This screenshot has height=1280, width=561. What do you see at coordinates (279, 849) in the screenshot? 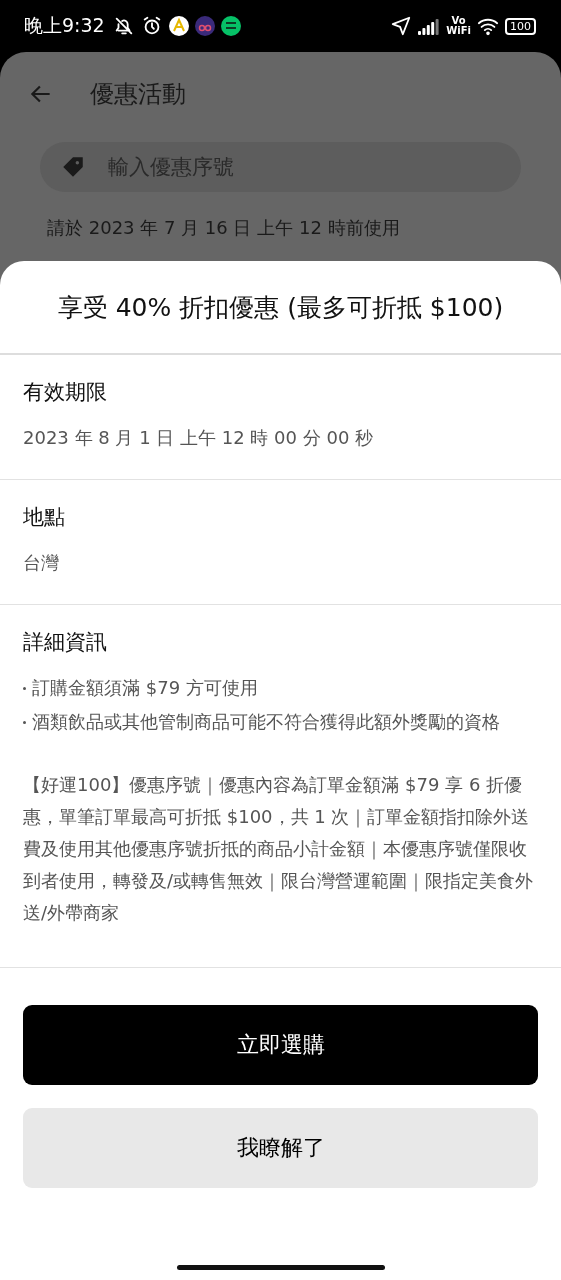
I see `detail-paragraph: 【好運100】優惠序號｜優惠內容為訂單金額滿 $79 享 6 折優惠，單筆訂單最高可折抵 $100，共 1 次｜訂單金額指扣除外送費及使用其他優惠序號折抵的商品小計金額｜本優惠序號僅限收到者使用，轉發及/或轉售無效｜限台灣營運範圍｜限指定美食外送/外帶商家` at bounding box center [279, 849].